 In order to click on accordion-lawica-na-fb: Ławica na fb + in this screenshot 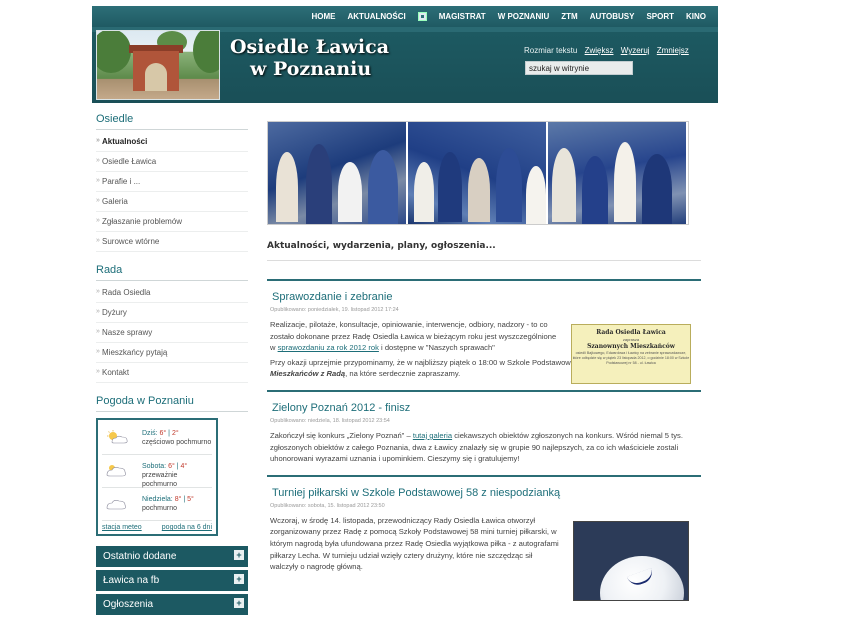, I will do `click(172, 580)`.